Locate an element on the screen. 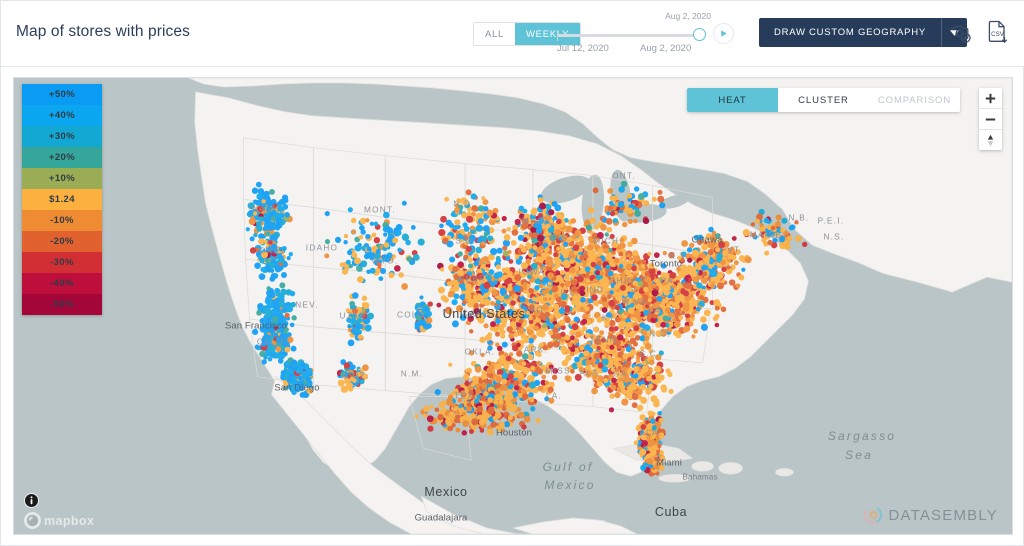 This screenshot has width=1024, height=546. date-range-slider: Aug 2, 2020 Jul 12, 2020 Aug 2, 2020 is located at coordinates (634, 34).